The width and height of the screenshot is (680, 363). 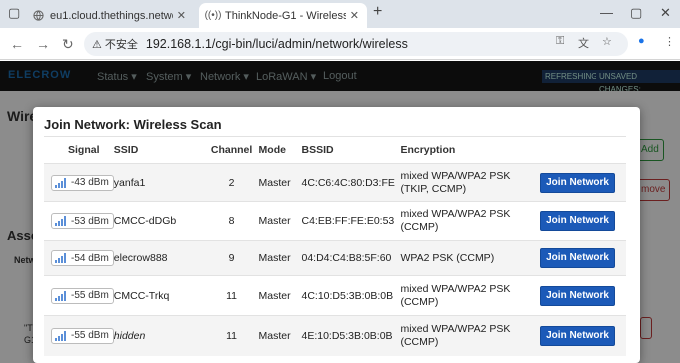 I want to click on wifi-icon: ((•)), so click(x=213, y=15).